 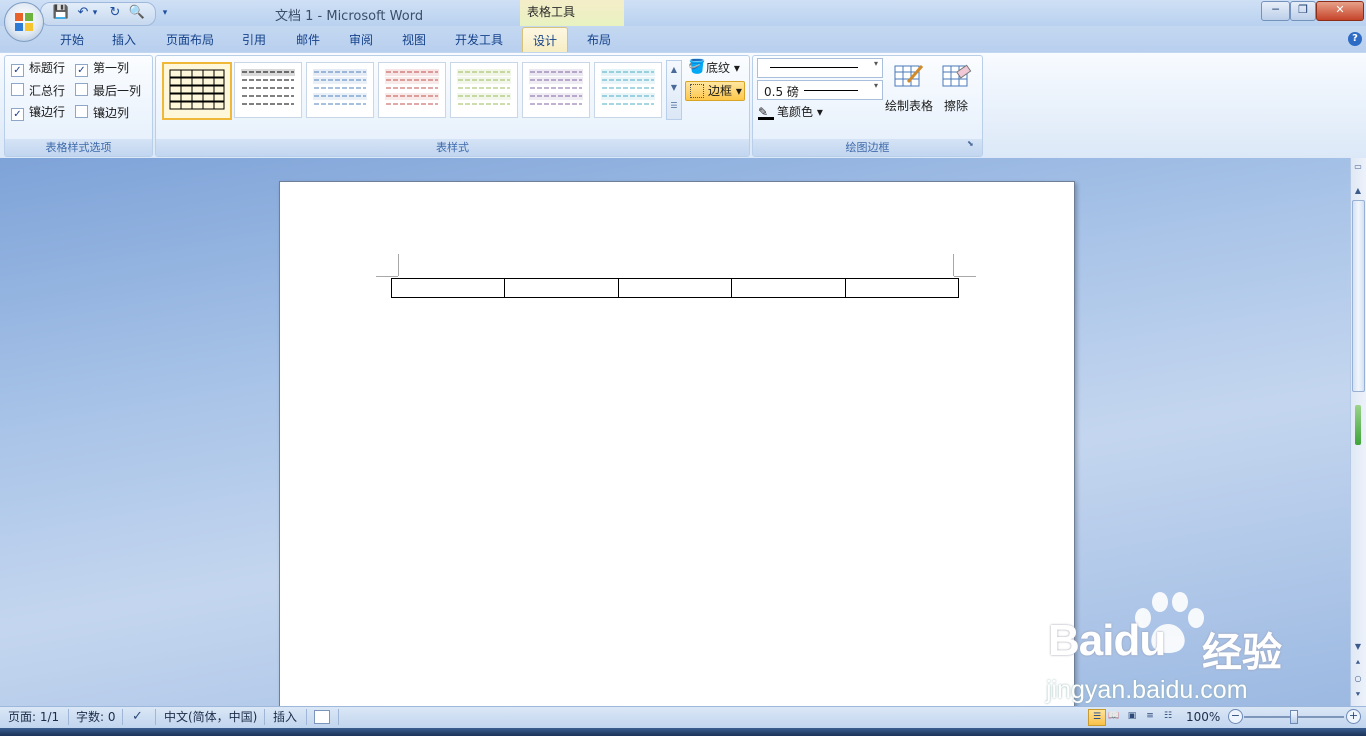 I want to click on pen-color-button: ✎ 笔颜色 ▾, so click(x=790, y=112).